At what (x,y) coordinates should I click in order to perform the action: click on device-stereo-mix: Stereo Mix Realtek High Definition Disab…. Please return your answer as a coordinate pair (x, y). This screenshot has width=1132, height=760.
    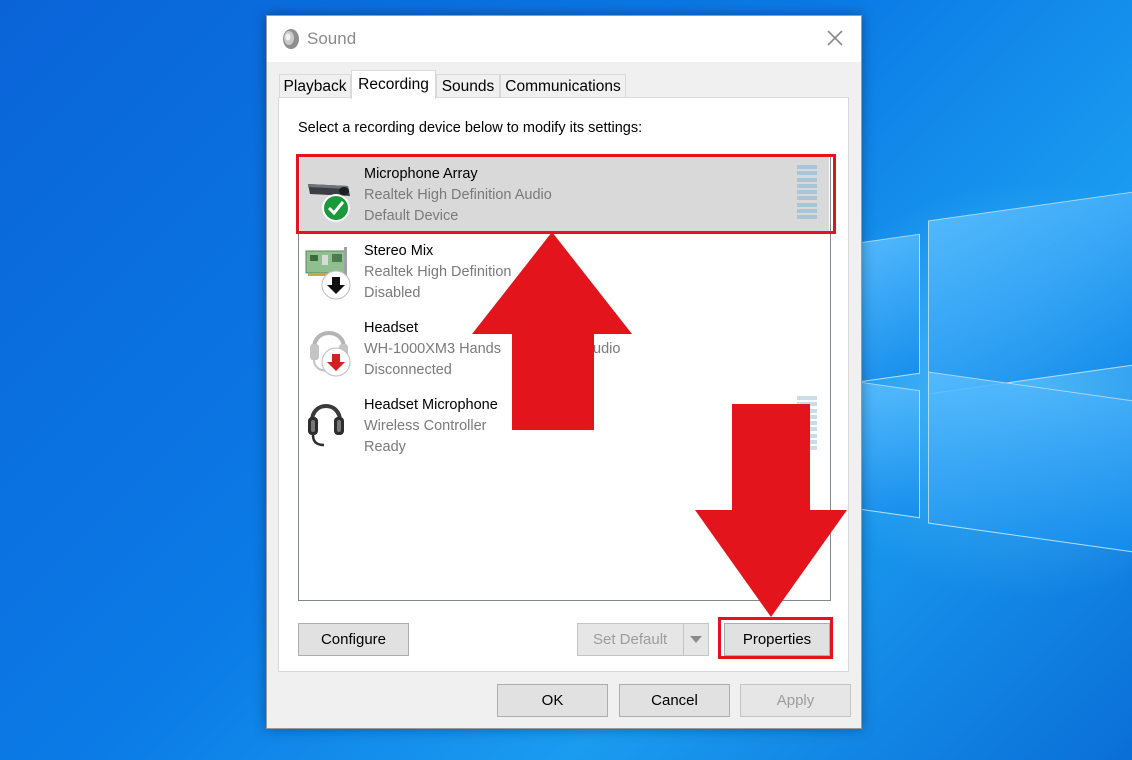
    Looking at the image, I should click on (564, 270).